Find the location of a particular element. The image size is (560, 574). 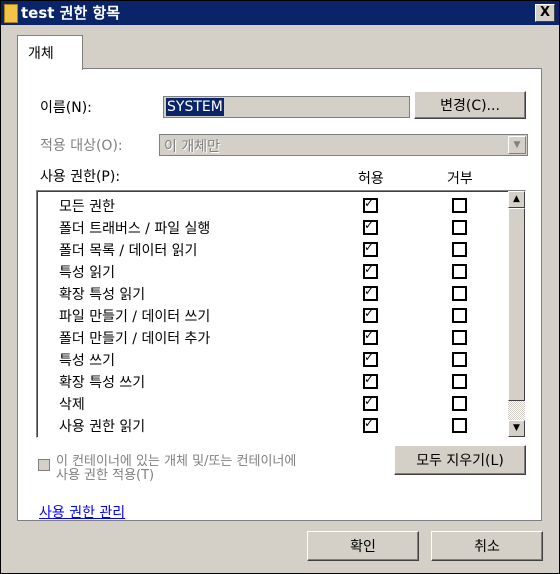

permission-row: 사용 권한 읽기 ✓ is located at coordinates (270, 425).